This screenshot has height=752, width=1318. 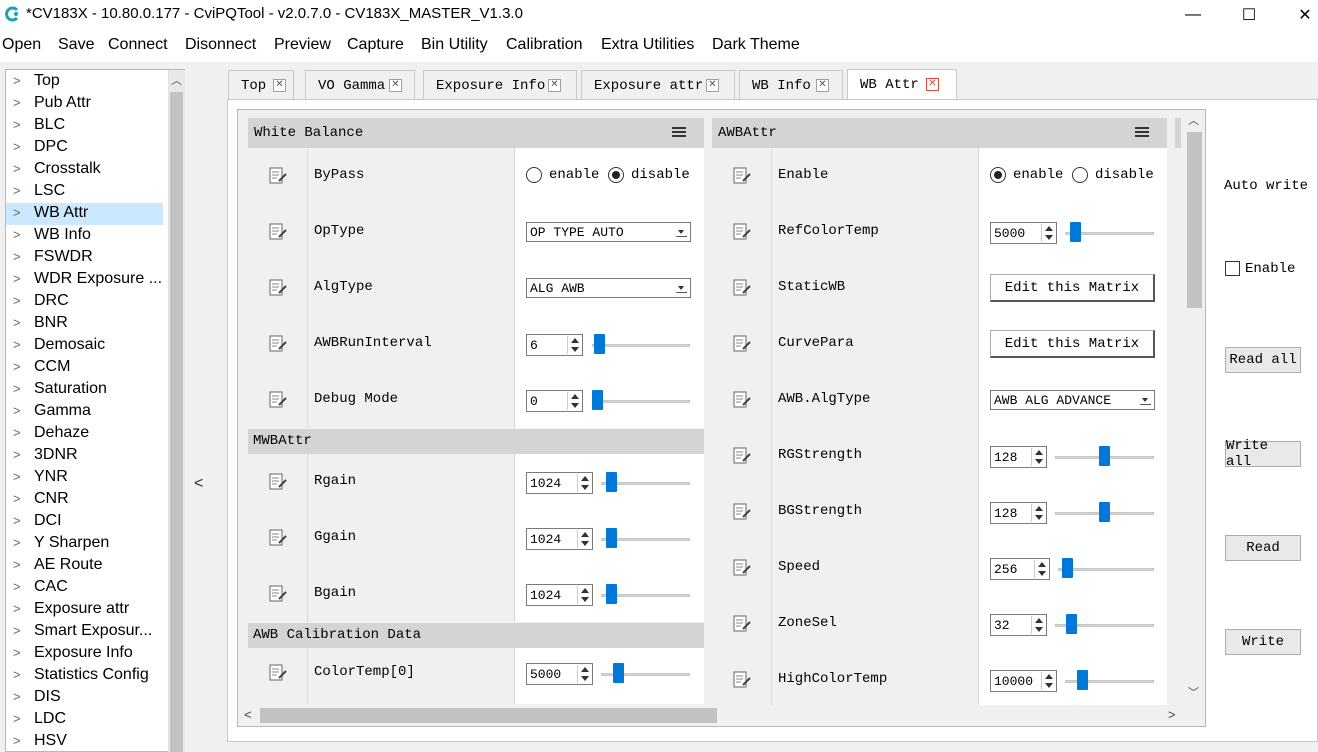 I want to click on rgstrength-spinbox: 128, so click(x=1018, y=457).